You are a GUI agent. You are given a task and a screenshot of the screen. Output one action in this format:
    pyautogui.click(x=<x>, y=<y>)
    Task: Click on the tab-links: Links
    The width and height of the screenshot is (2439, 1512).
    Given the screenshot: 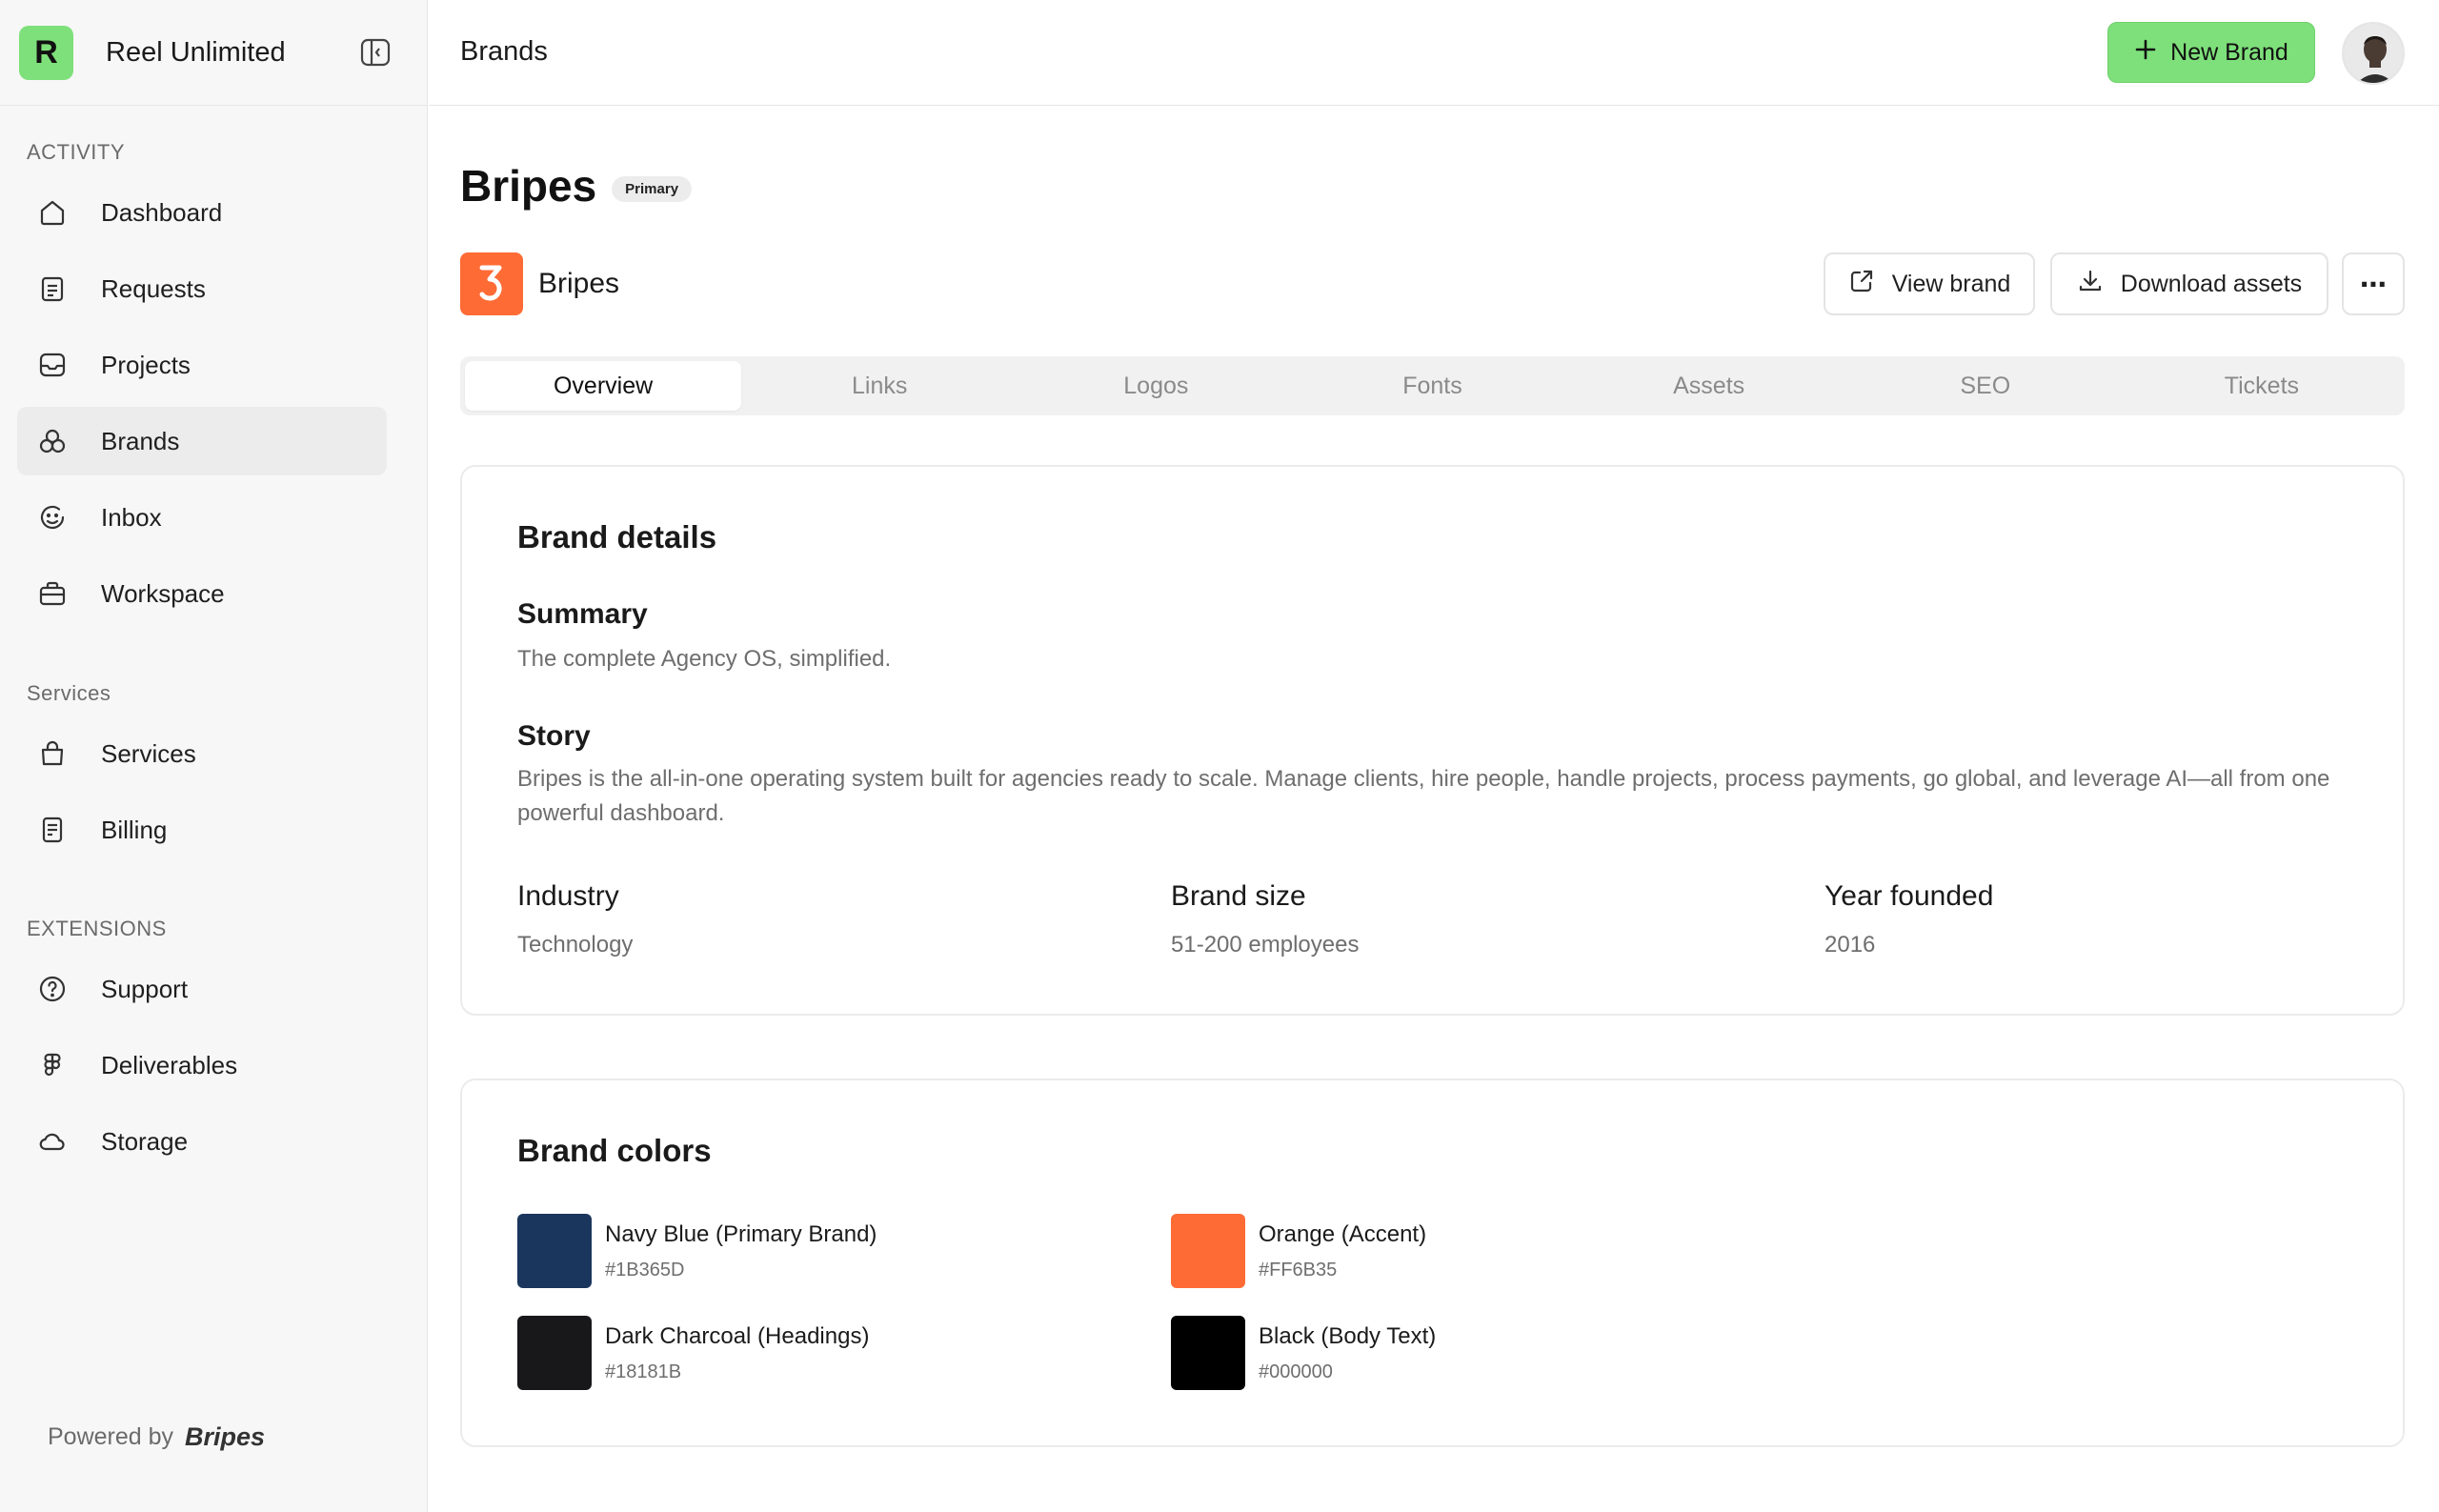 What is the action you would take?
    pyautogui.click(x=879, y=386)
    